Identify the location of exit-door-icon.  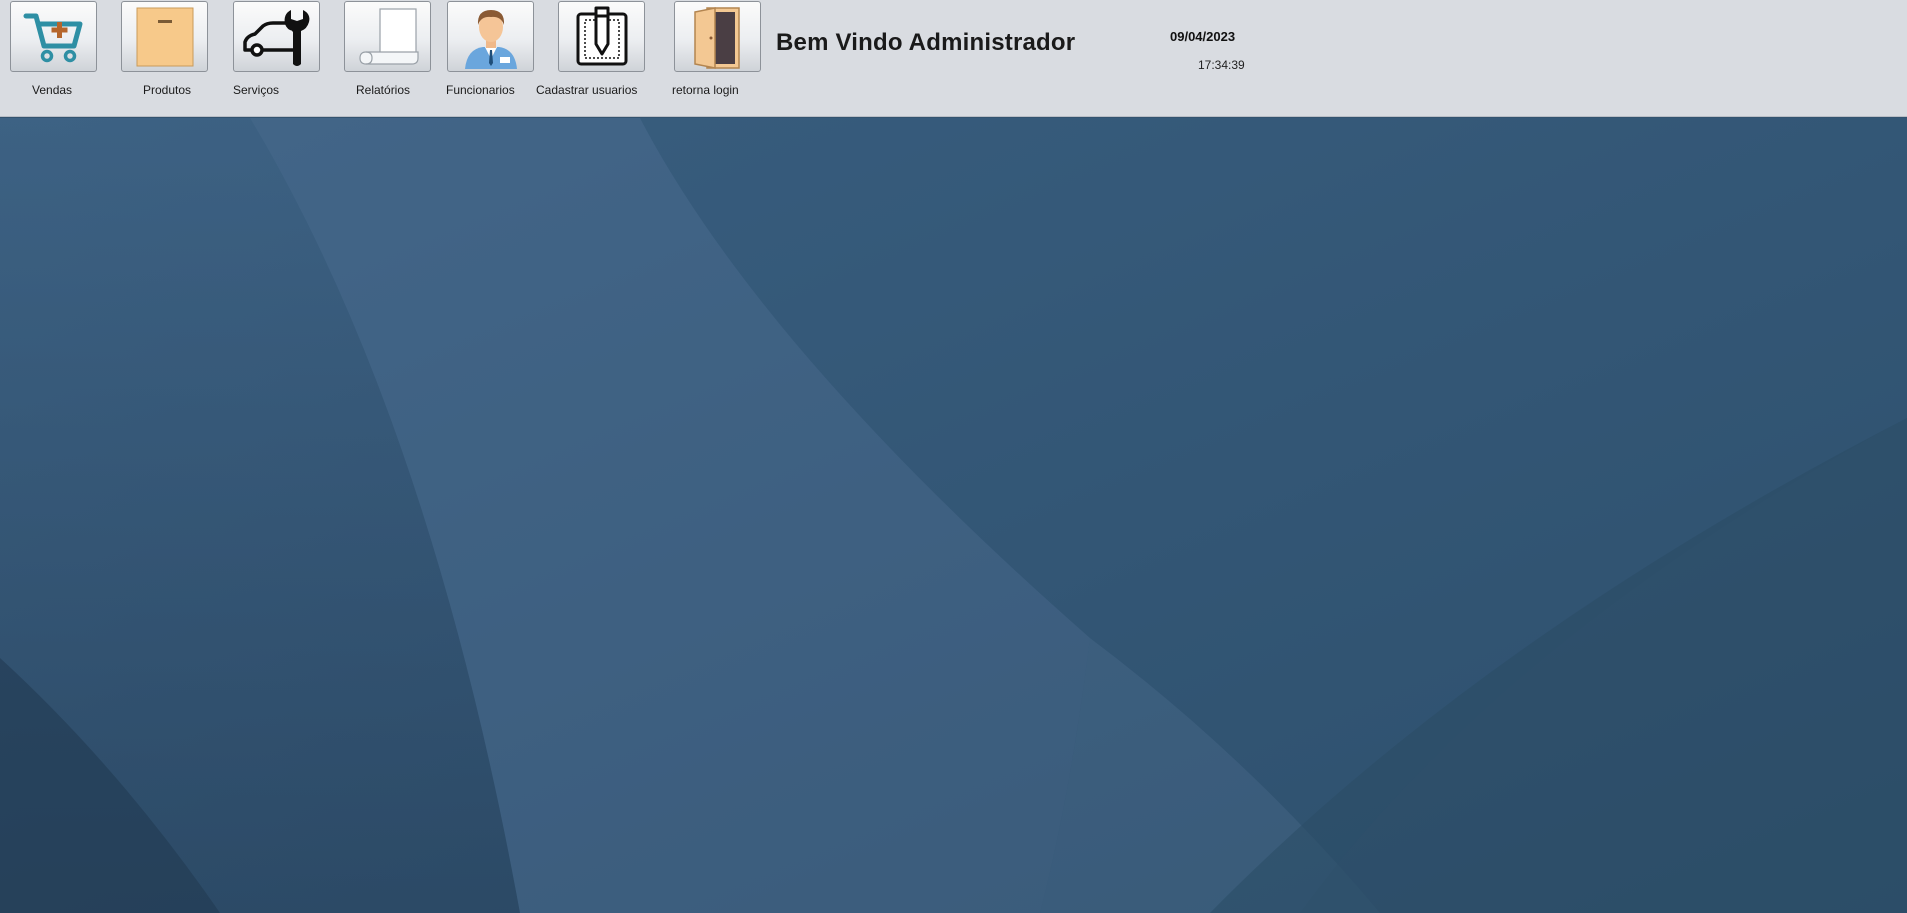
(716, 37).